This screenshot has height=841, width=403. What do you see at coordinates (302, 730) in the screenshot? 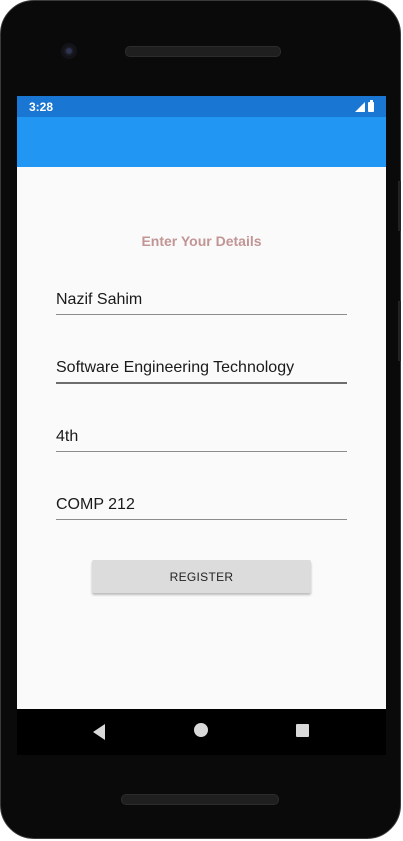
I see `recents-icon` at bounding box center [302, 730].